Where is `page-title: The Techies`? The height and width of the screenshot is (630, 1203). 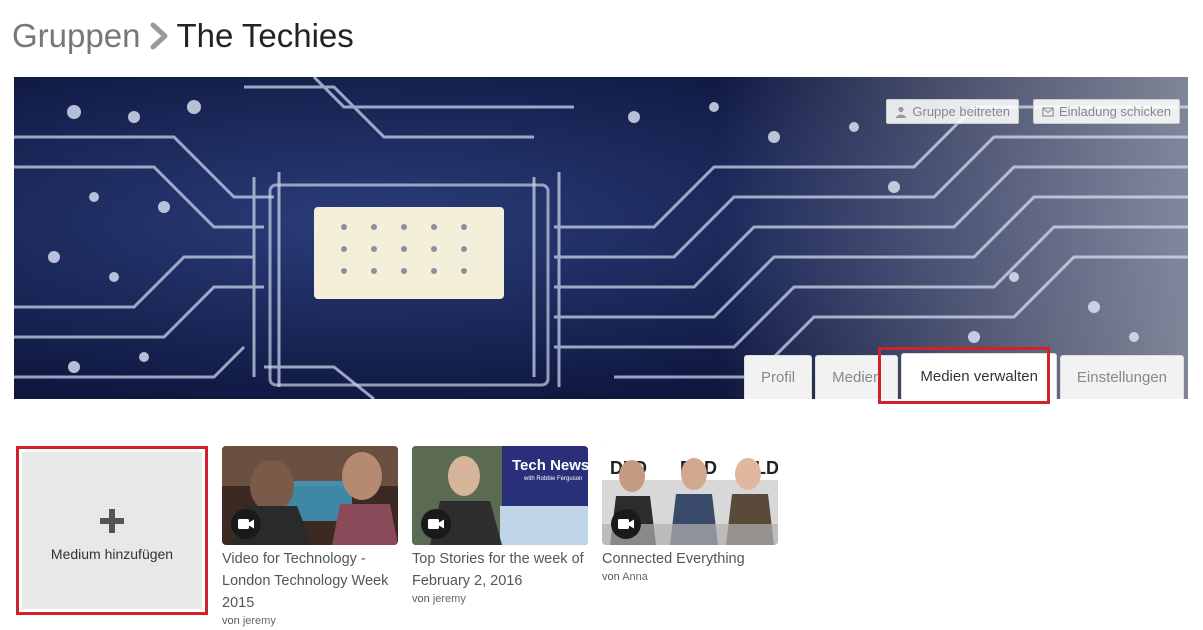 page-title: The Techies is located at coordinates (265, 35).